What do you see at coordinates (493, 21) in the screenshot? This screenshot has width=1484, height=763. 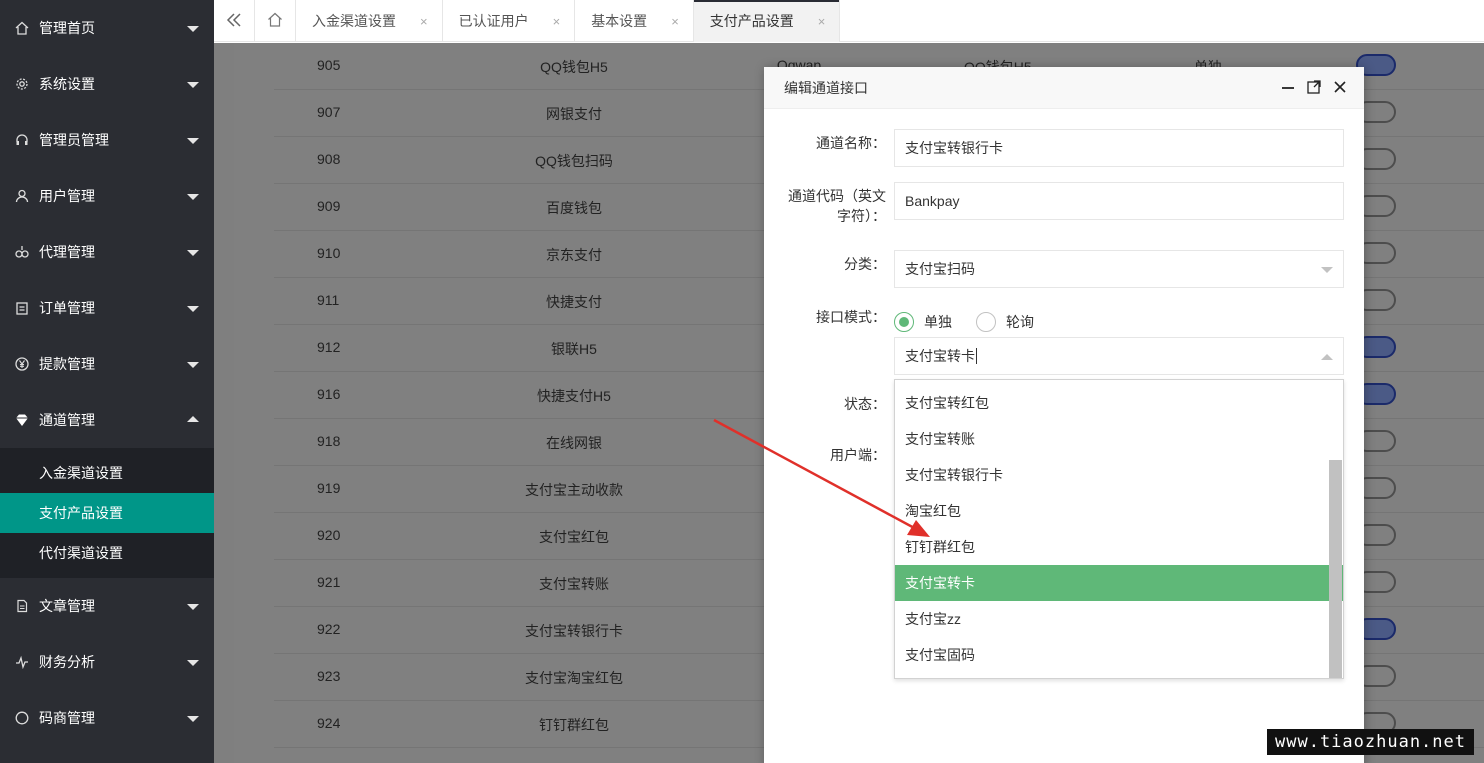 I see `tab-label: 已认证用户` at bounding box center [493, 21].